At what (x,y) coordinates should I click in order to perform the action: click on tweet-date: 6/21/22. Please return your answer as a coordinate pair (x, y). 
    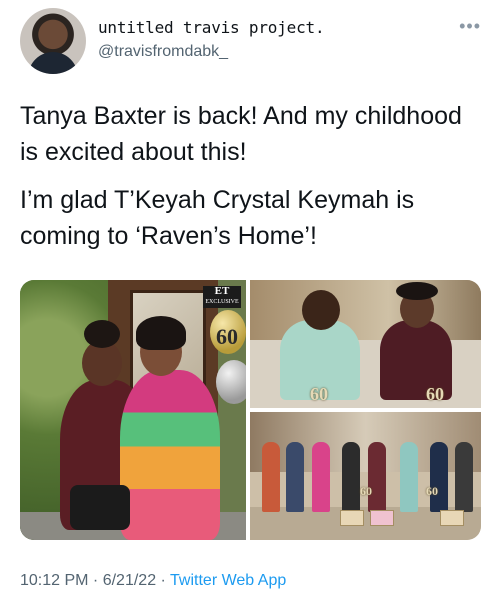
    Looking at the image, I should click on (129, 580).